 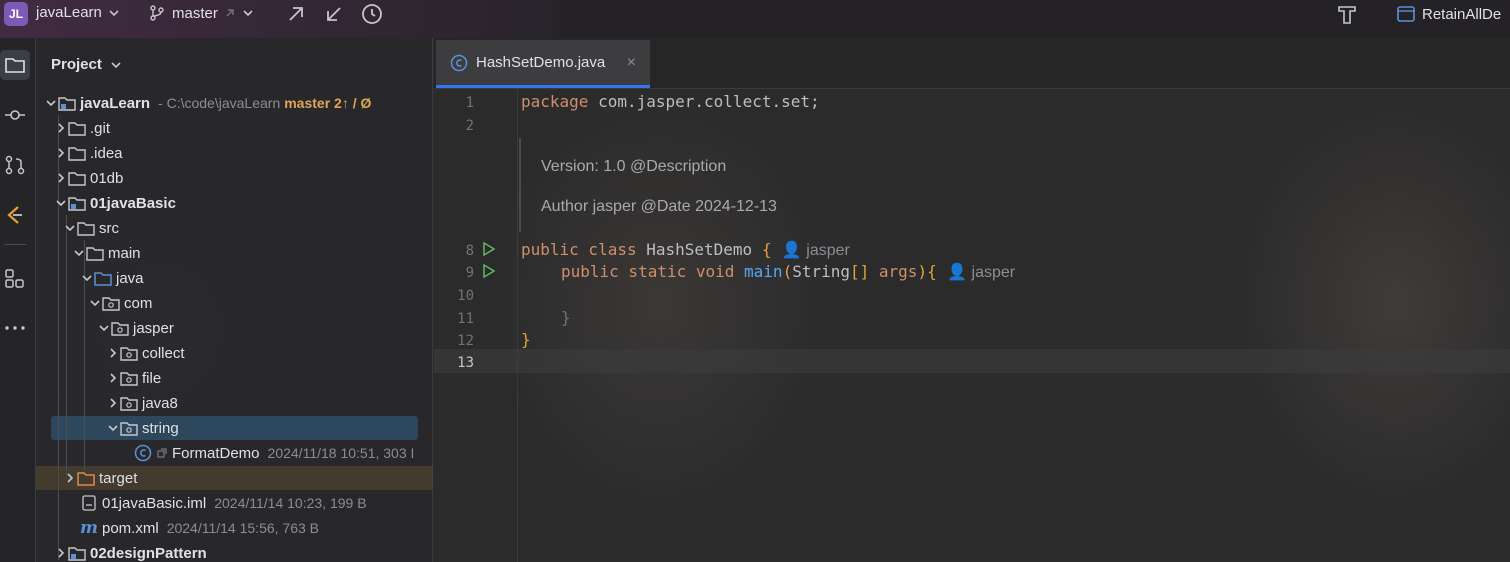 What do you see at coordinates (152, 378) in the screenshot?
I see `tree-item-label: file` at bounding box center [152, 378].